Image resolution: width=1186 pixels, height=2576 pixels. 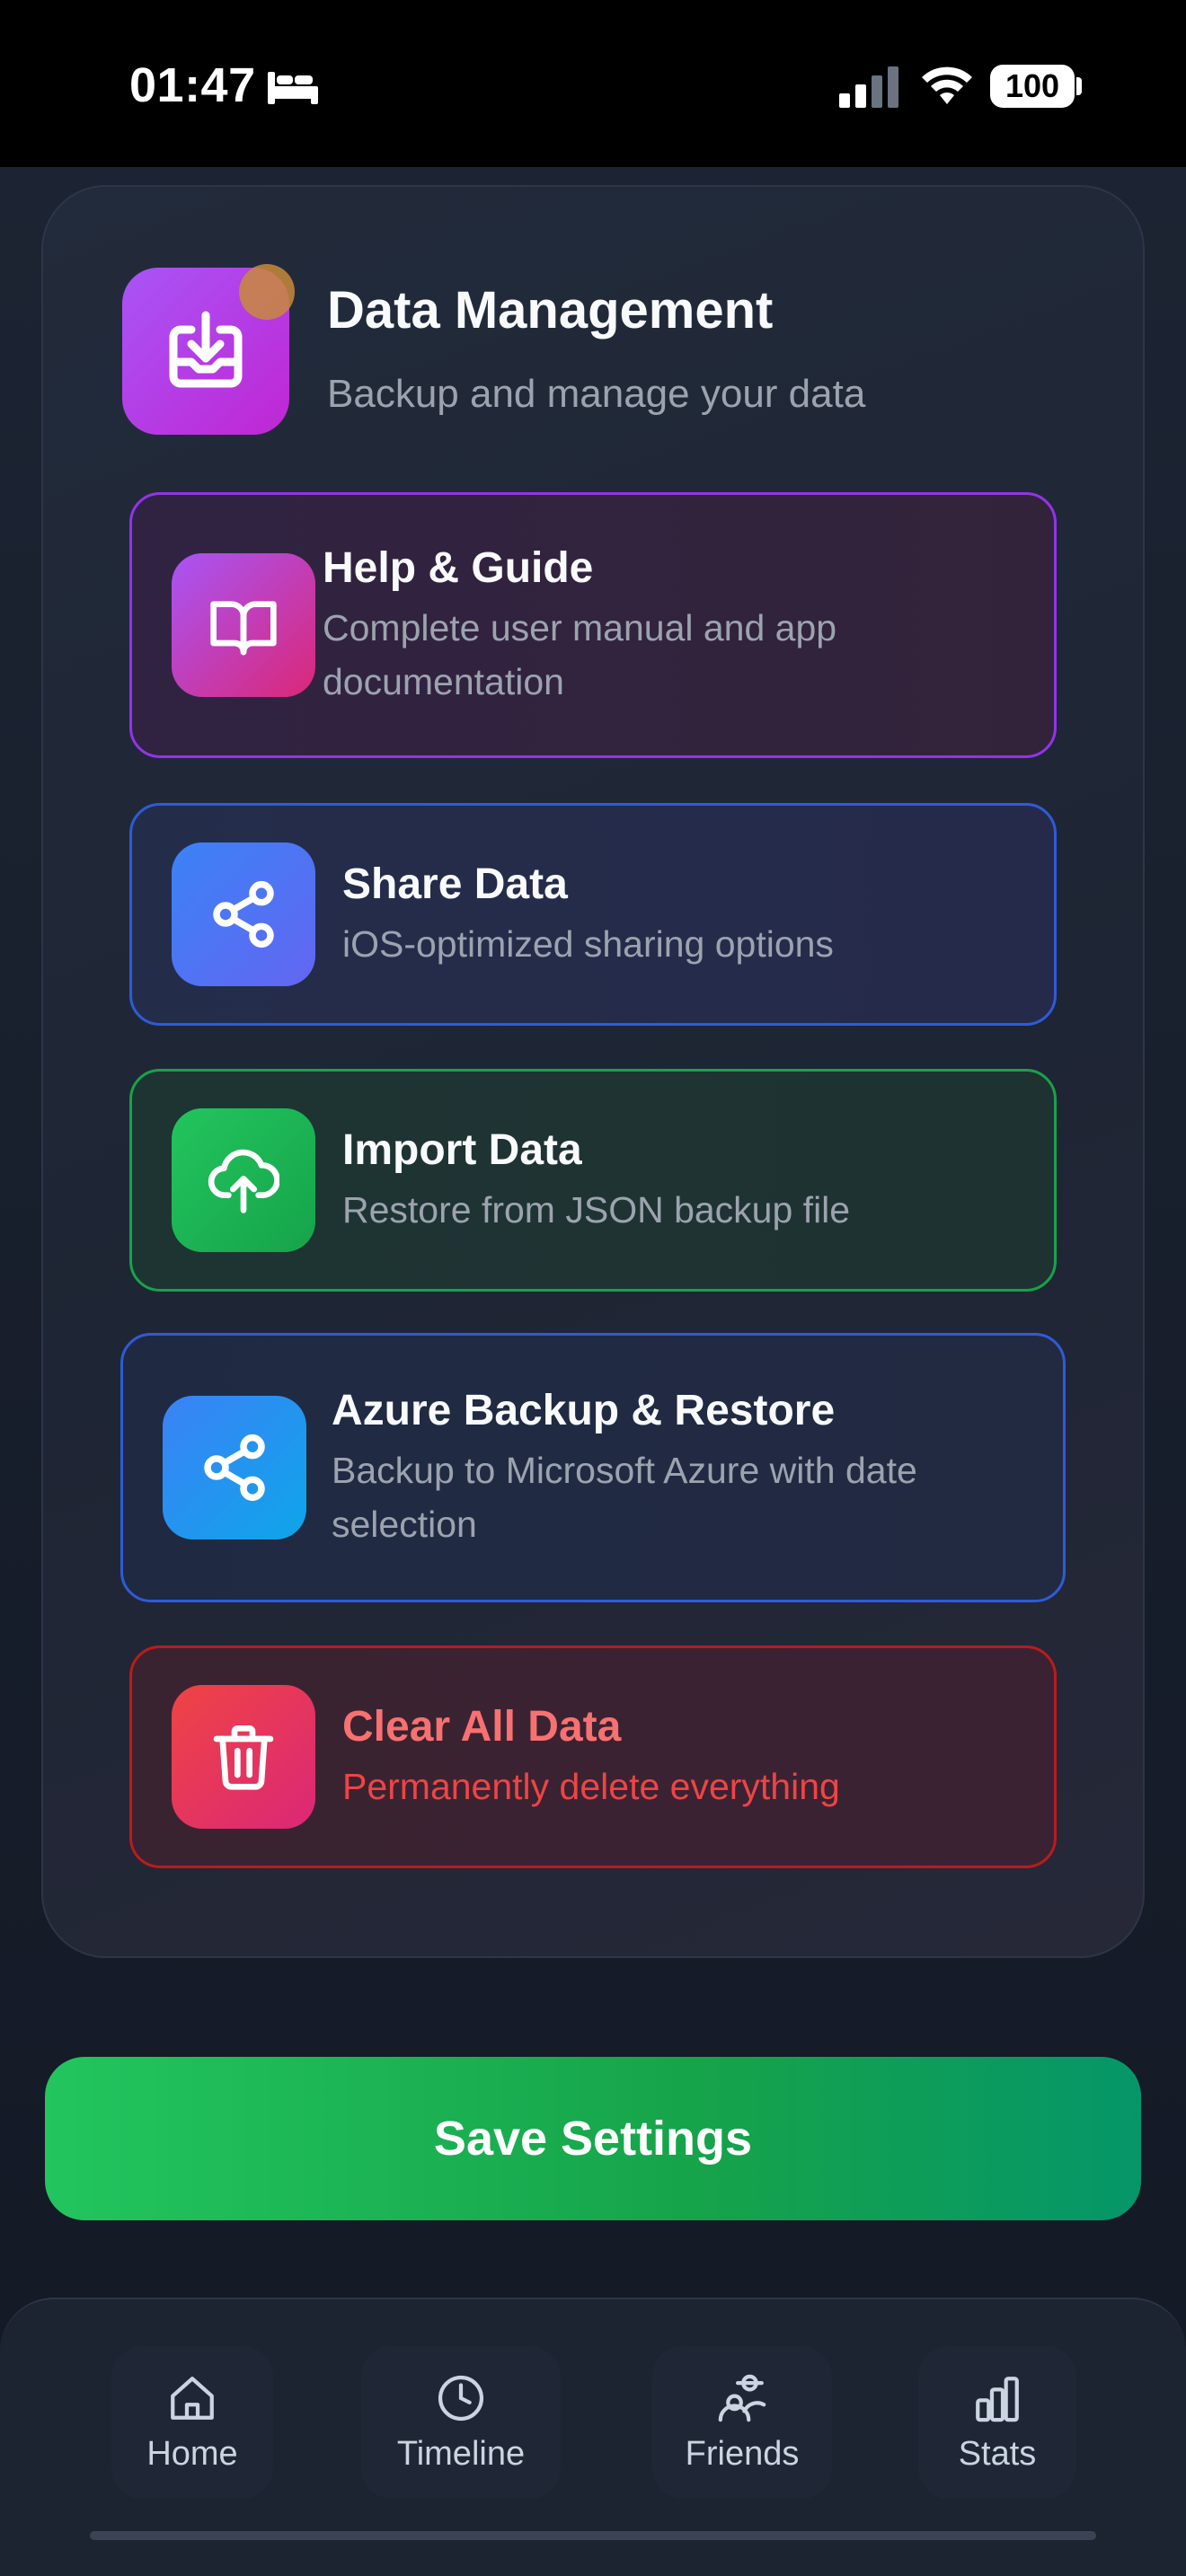 I want to click on trash-icon, so click(x=243, y=1757).